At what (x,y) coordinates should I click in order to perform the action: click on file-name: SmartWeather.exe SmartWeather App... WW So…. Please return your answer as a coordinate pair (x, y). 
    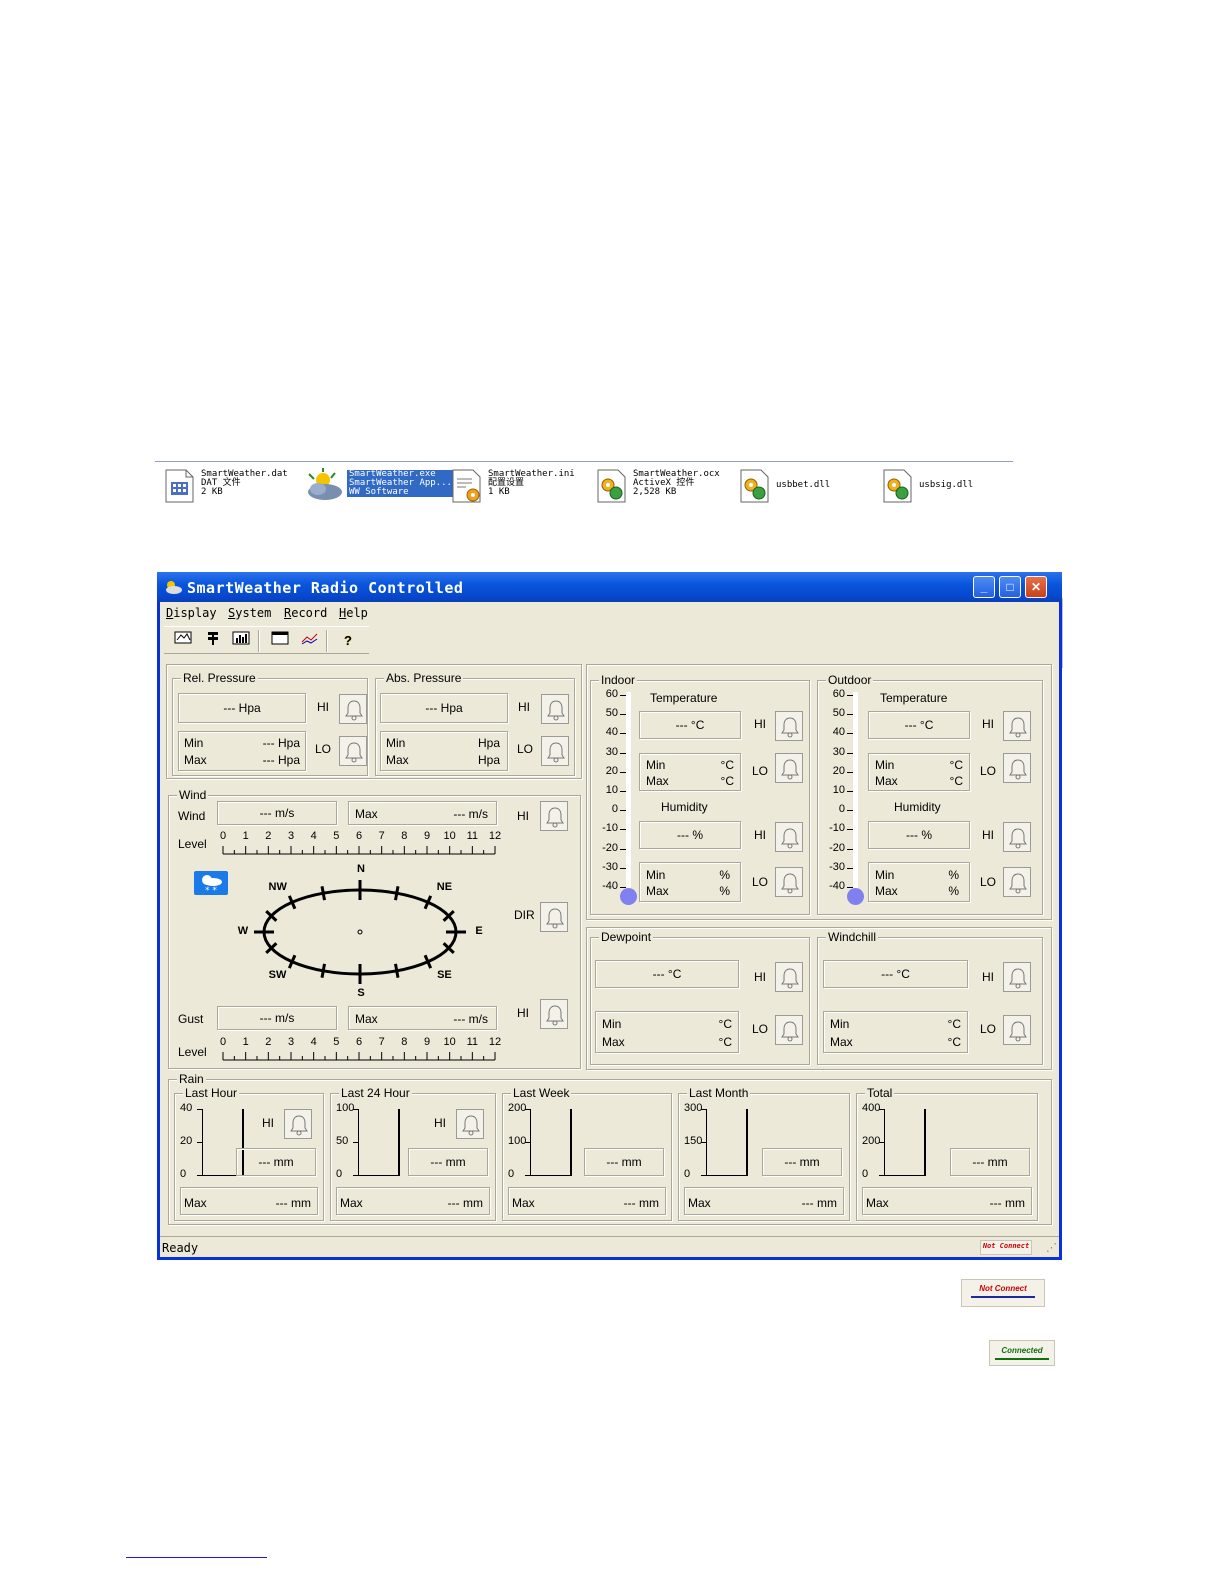
    Looking at the image, I should click on (400, 483).